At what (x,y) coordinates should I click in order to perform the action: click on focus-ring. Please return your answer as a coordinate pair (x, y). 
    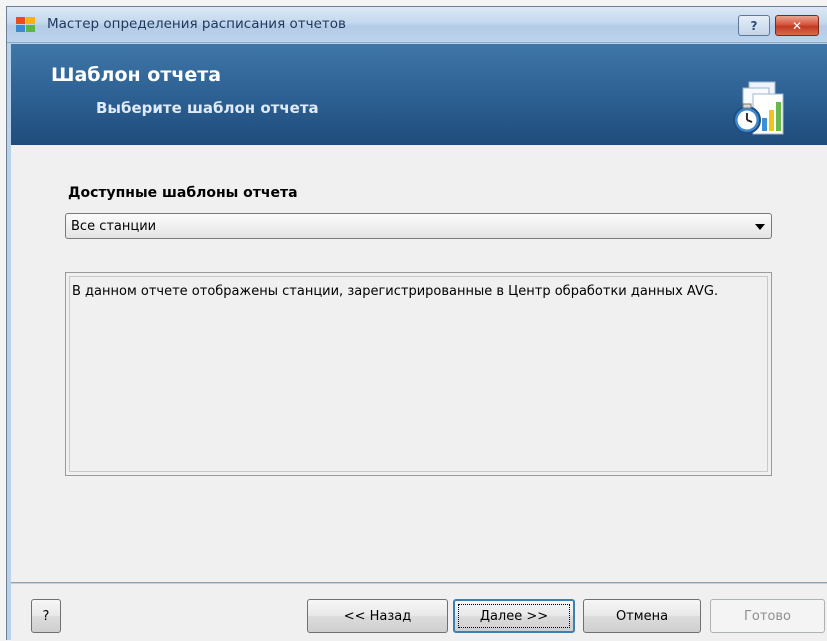
    Looking at the image, I should click on (514, 616).